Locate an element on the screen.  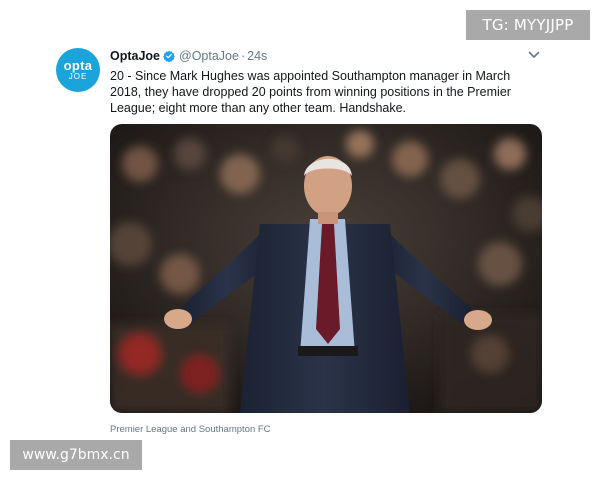
watermark-top: TG: MYYJJPP is located at coordinates (528, 25).